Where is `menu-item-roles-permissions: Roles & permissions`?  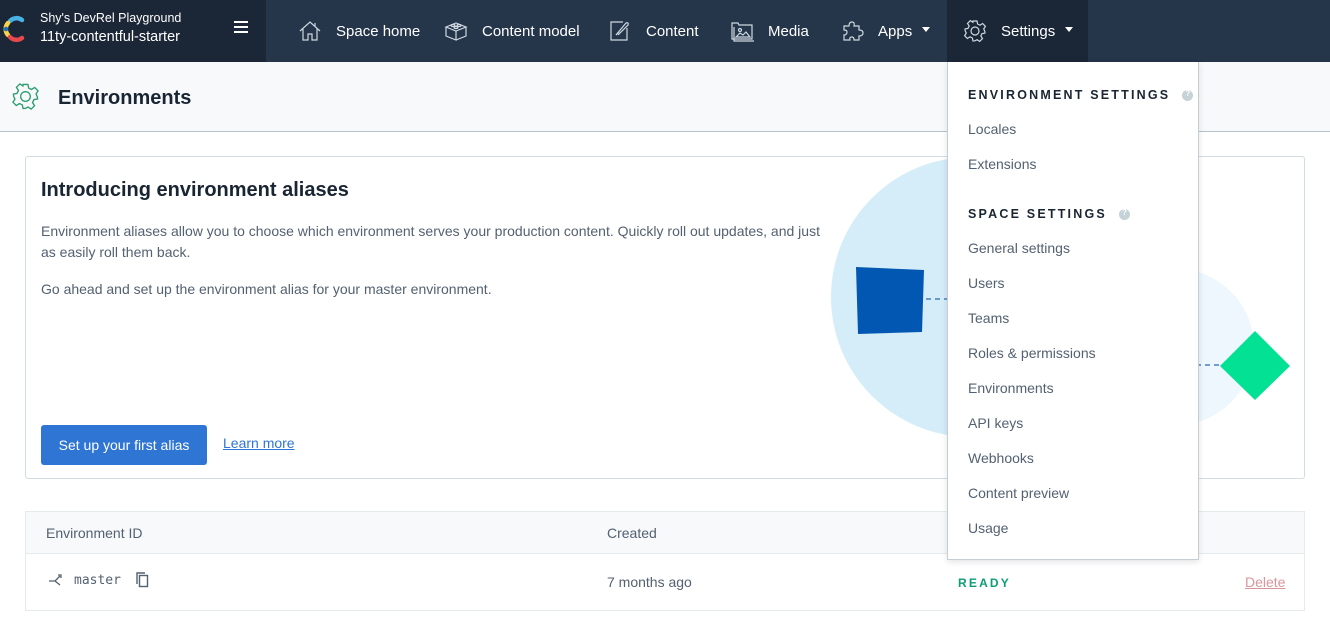
menu-item-roles-permissions: Roles & permissions is located at coordinates (1032, 353).